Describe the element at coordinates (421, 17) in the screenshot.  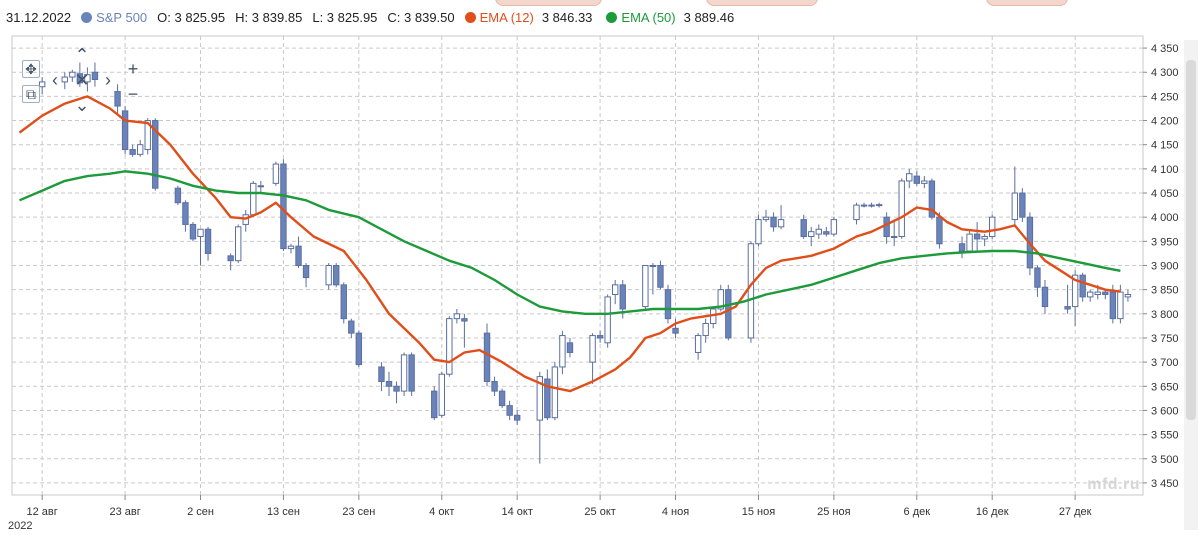
I see `legend-close: C: 3 839.50` at that location.